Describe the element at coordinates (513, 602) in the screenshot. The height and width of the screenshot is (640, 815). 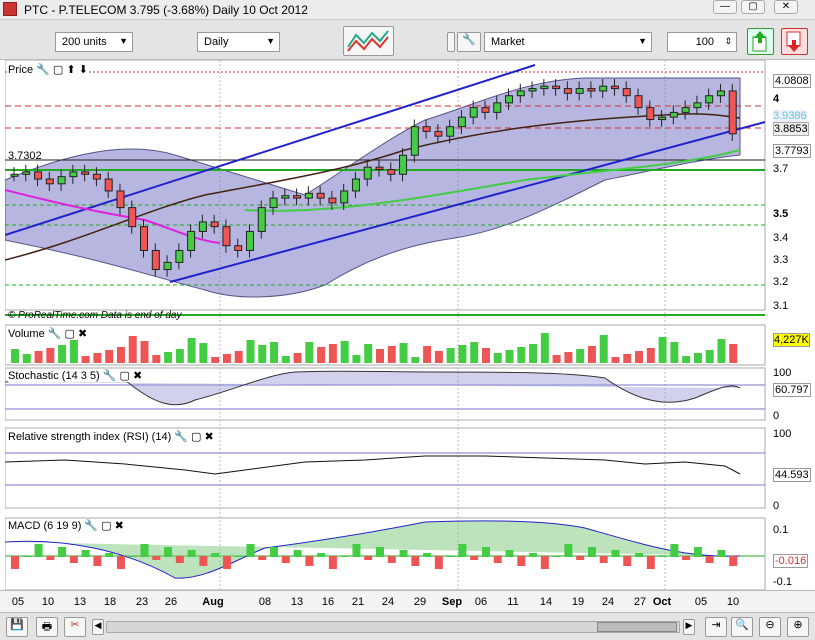
I see `time-axis-tick: 11` at that location.